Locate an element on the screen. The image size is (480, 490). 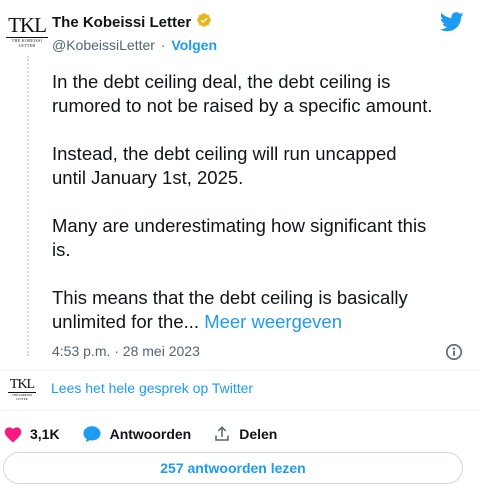
read-replies-button: 257 antwoorden lezen is located at coordinates (233, 468).